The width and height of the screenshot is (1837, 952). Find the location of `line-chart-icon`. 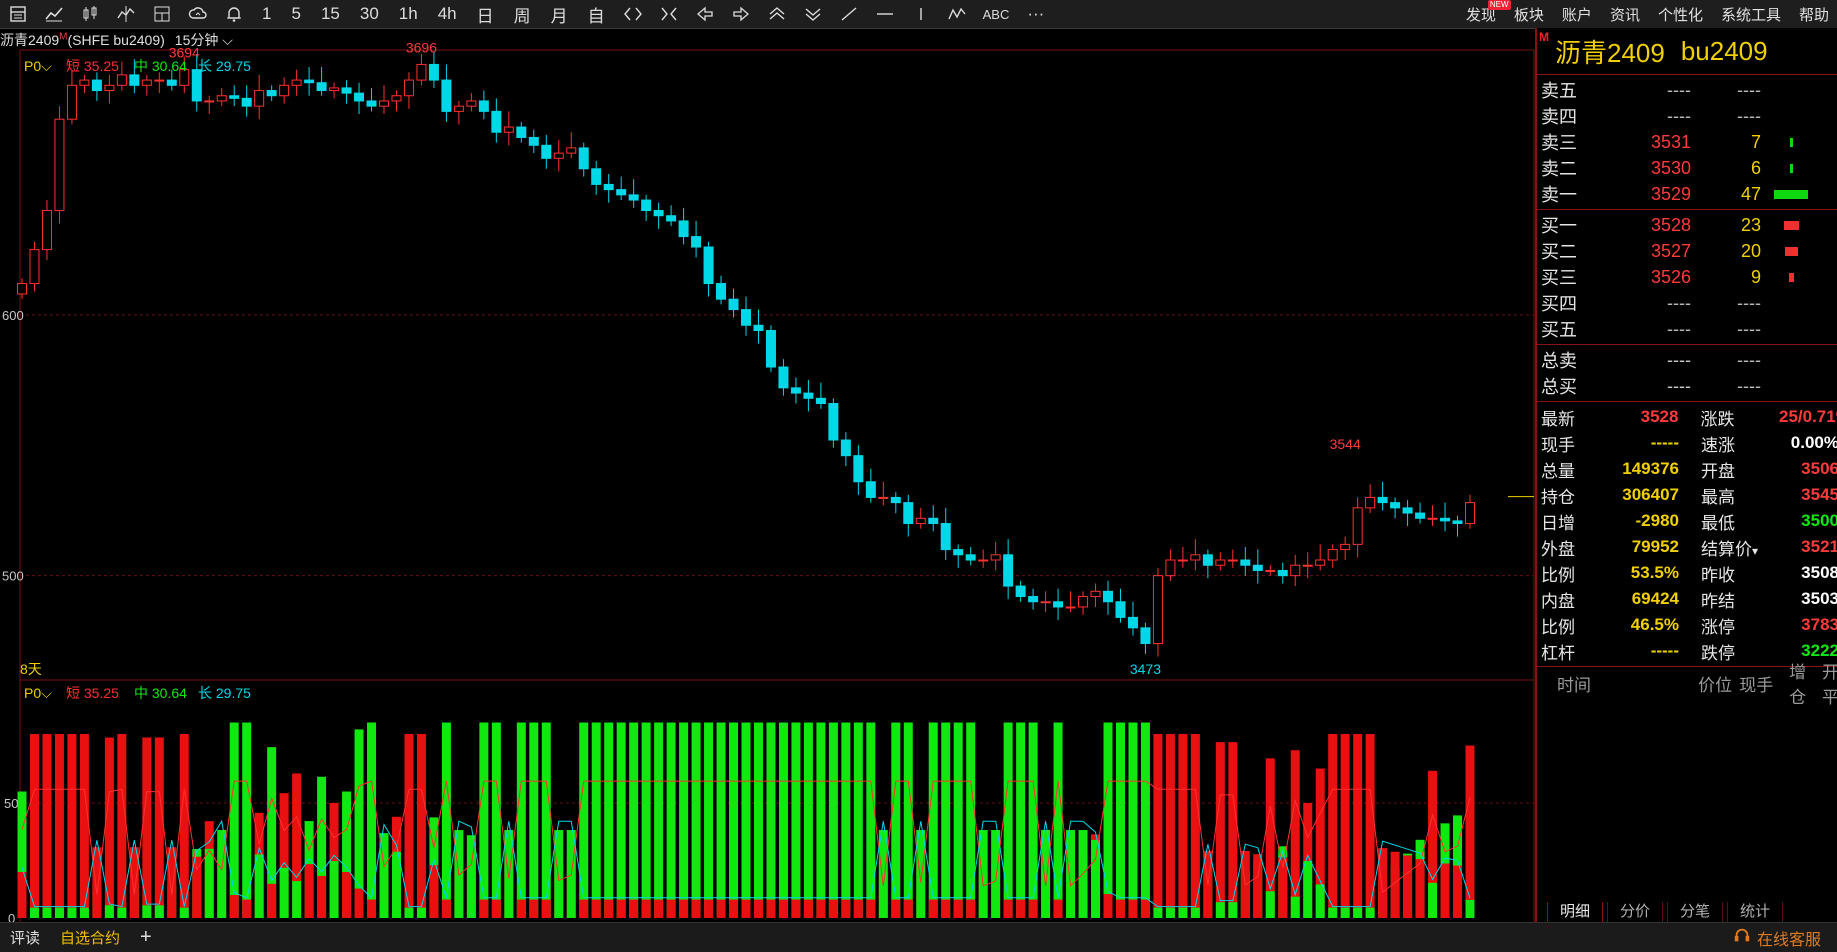

line-chart-icon is located at coordinates (54, 14).